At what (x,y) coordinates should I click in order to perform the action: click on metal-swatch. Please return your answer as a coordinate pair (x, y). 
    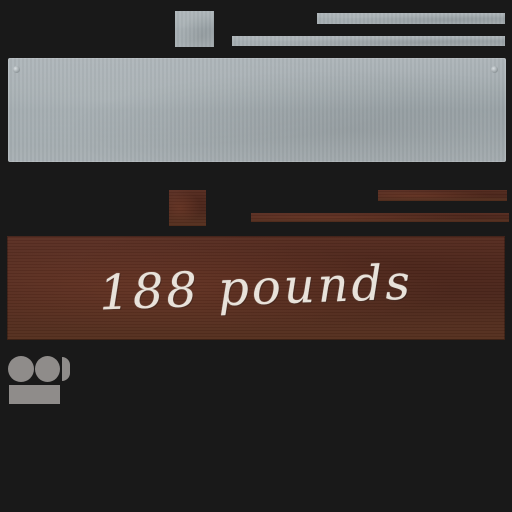
    Looking at the image, I should click on (194, 29).